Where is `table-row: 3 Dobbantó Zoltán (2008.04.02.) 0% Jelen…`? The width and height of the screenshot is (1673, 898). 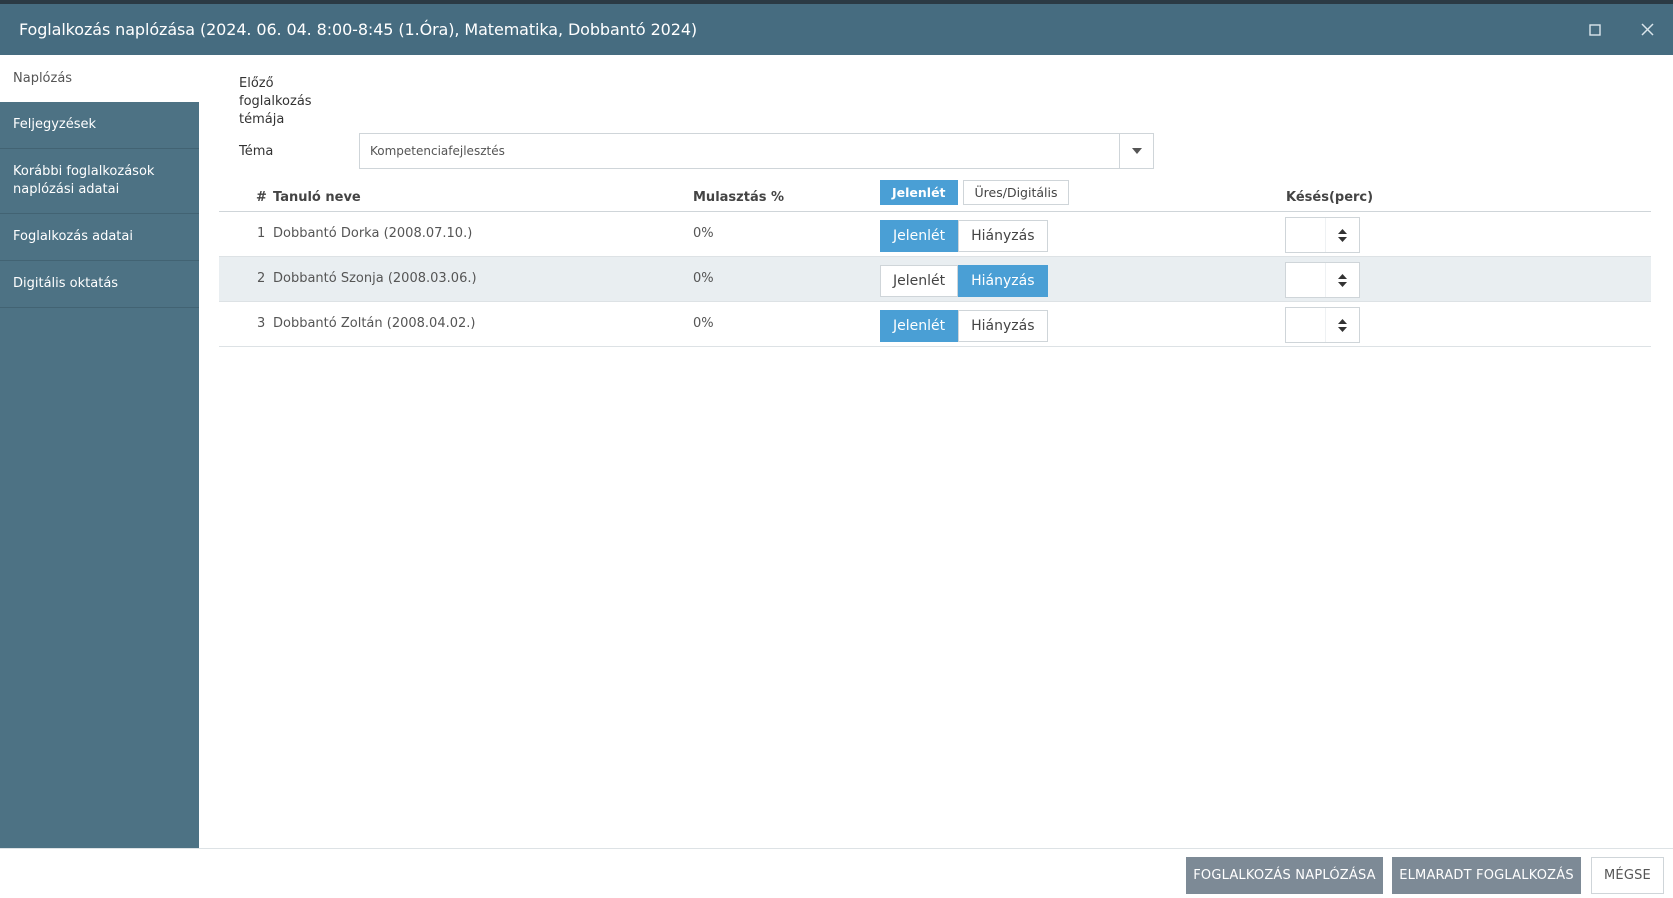
table-row: 3 Dobbantó Zoltán (2008.04.02.) 0% Jelen… is located at coordinates (935, 324).